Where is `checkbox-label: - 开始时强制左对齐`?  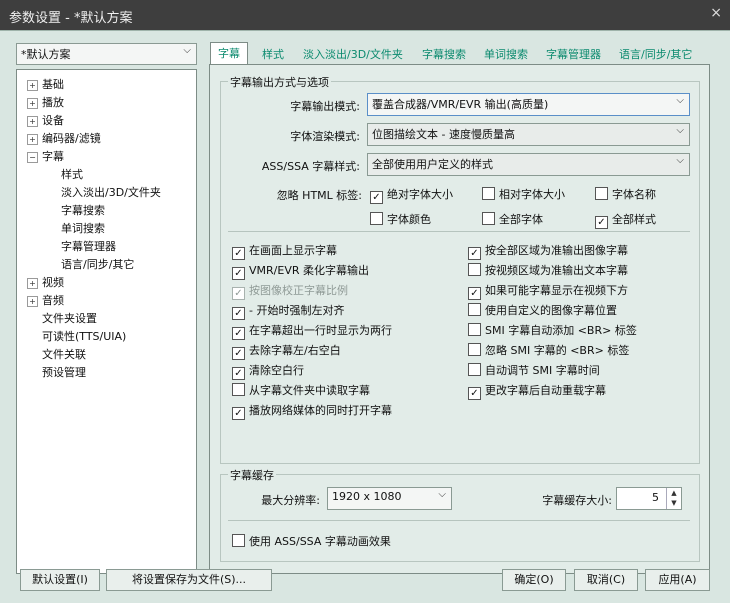 checkbox-label: - 开始时强制左对齐 is located at coordinates (297, 310).